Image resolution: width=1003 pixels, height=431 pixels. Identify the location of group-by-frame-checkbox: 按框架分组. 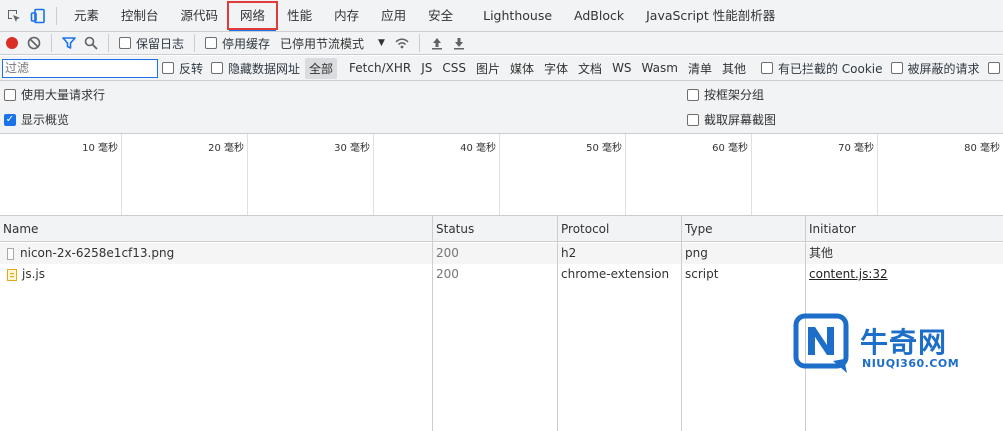
(725, 94).